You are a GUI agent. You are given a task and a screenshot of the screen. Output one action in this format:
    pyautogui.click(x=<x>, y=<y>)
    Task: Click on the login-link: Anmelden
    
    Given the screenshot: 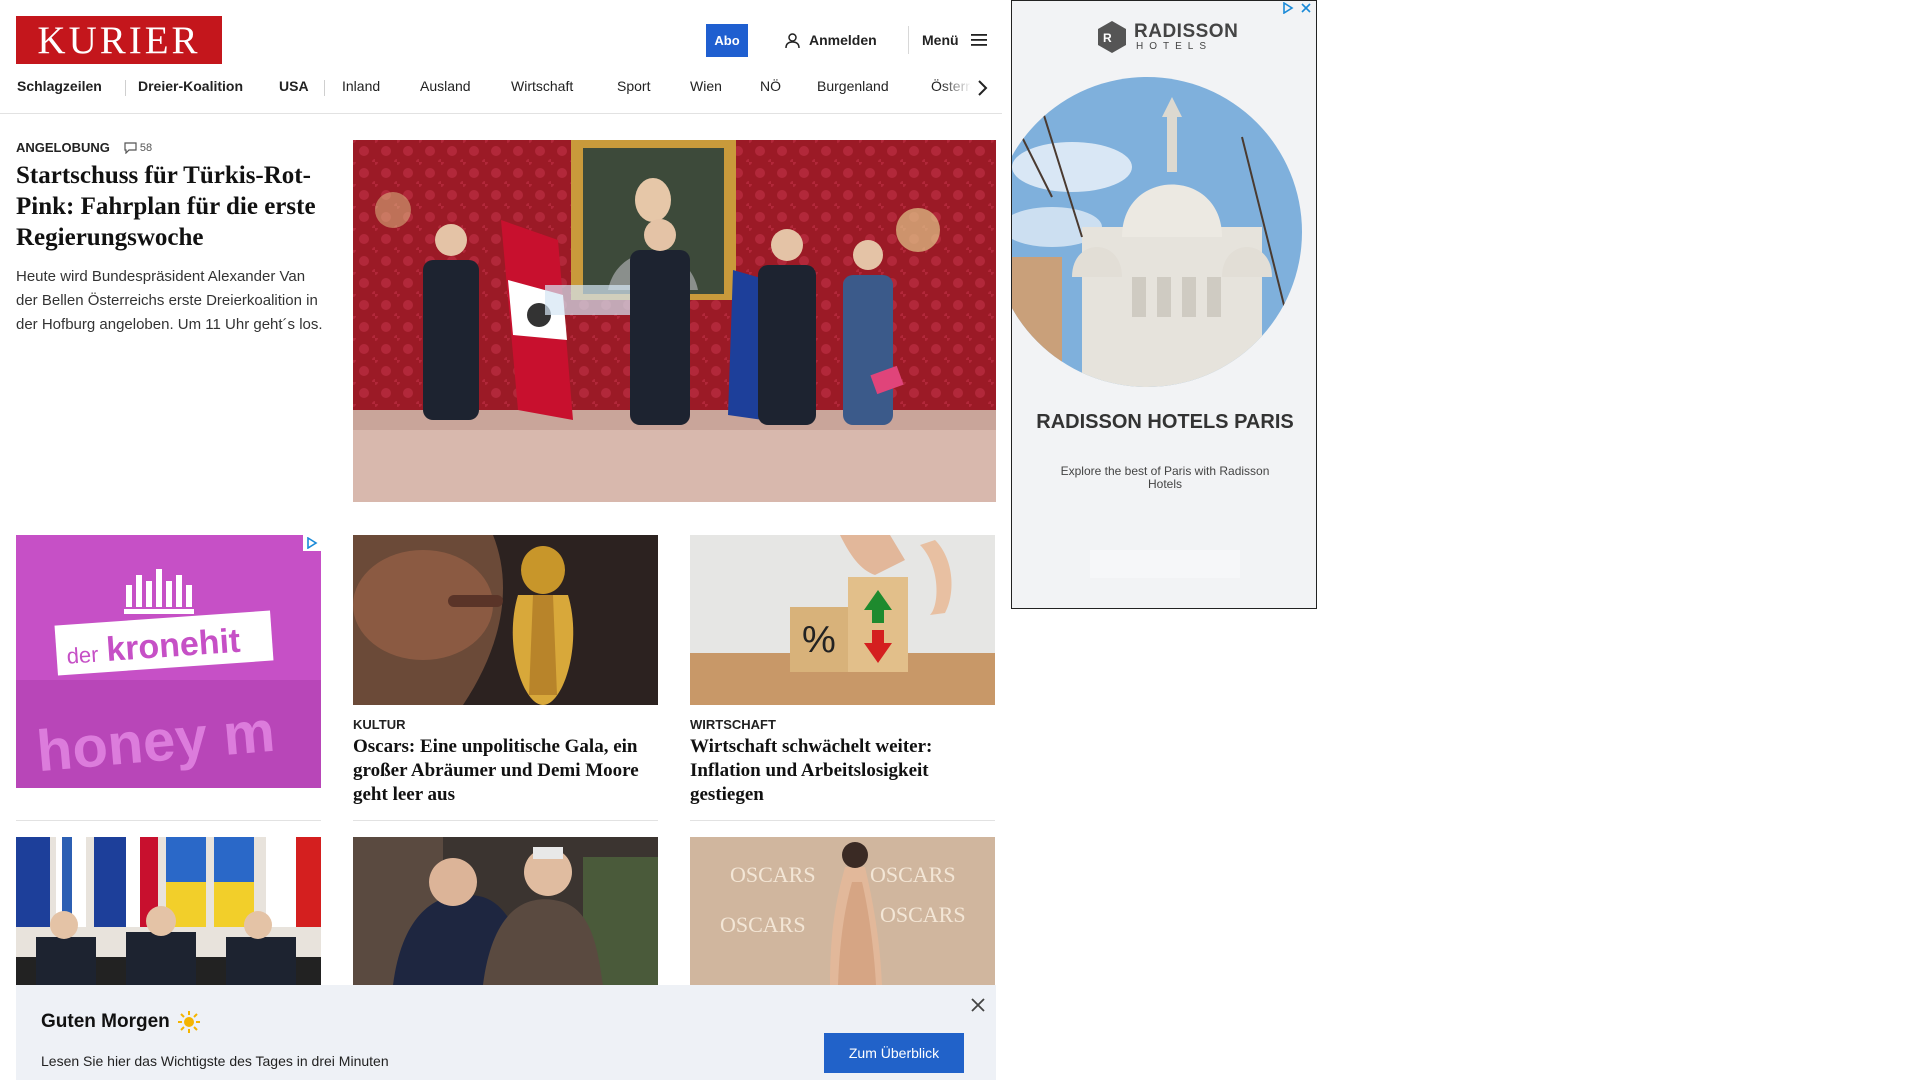 What is the action you would take?
    pyautogui.click(x=830, y=40)
    